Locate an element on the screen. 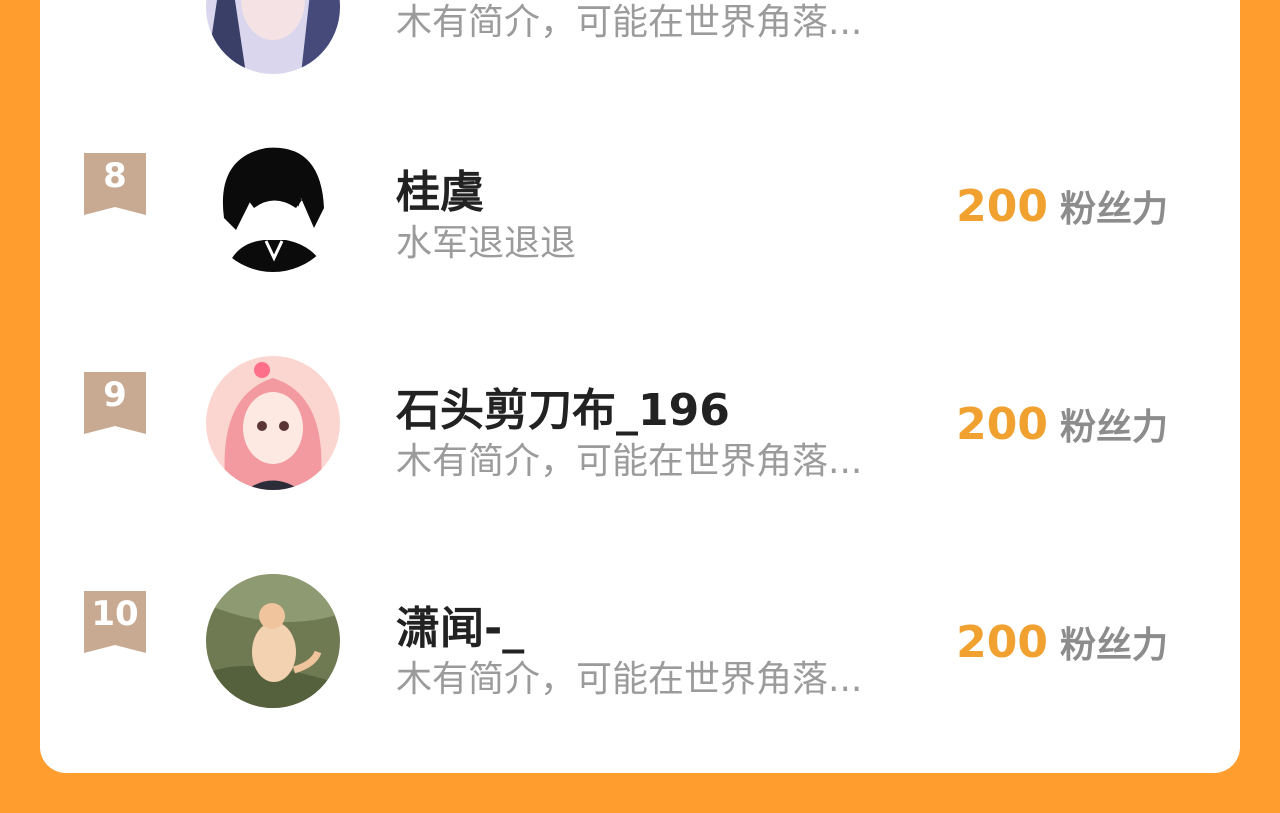 This screenshot has height=813, width=1280. user-name: 桂虞 is located at coordinates (440, 188).